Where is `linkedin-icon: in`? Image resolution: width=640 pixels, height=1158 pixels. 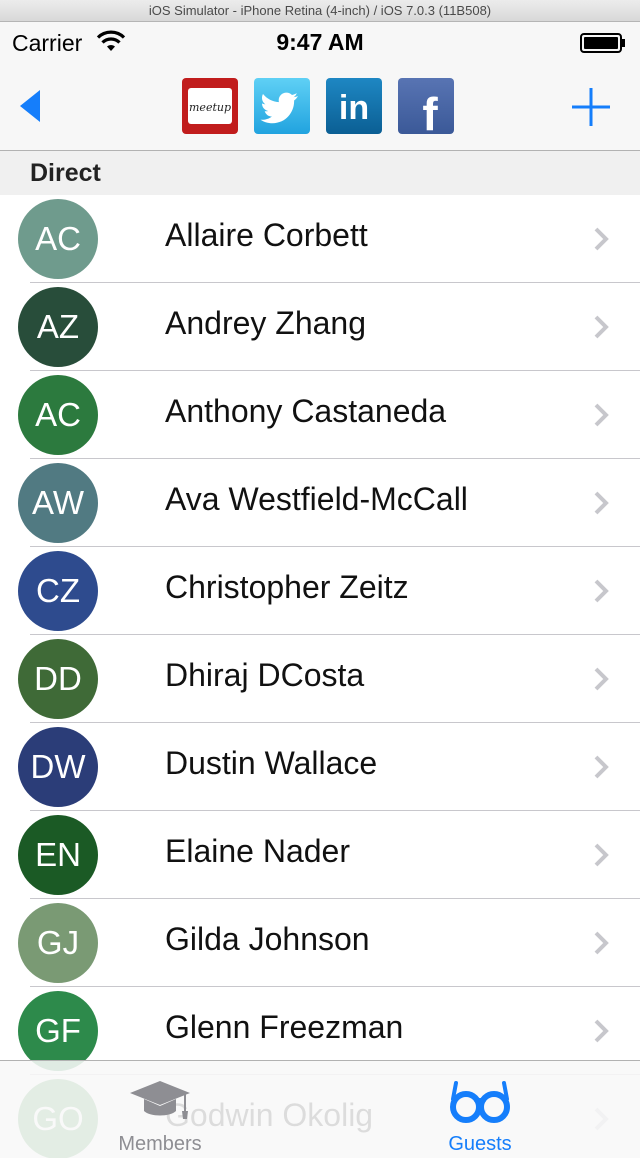
linkedin-icon: in is located at coordinates (354, 108).